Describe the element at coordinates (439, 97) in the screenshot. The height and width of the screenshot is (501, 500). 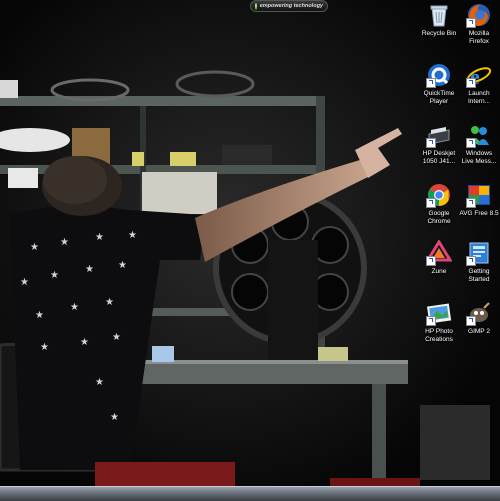
I see `quicktime-label: QuickTime Player` at that location.